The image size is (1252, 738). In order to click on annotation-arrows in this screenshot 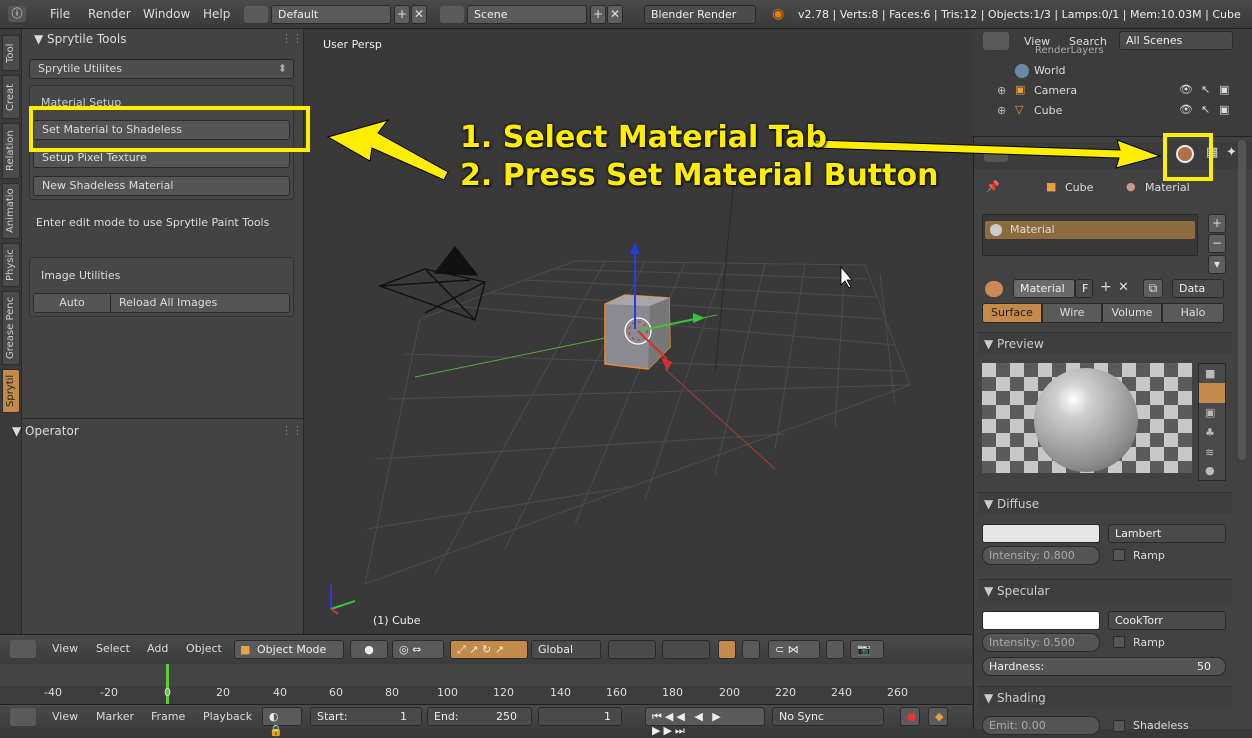, I will do `click(744, 150)`.